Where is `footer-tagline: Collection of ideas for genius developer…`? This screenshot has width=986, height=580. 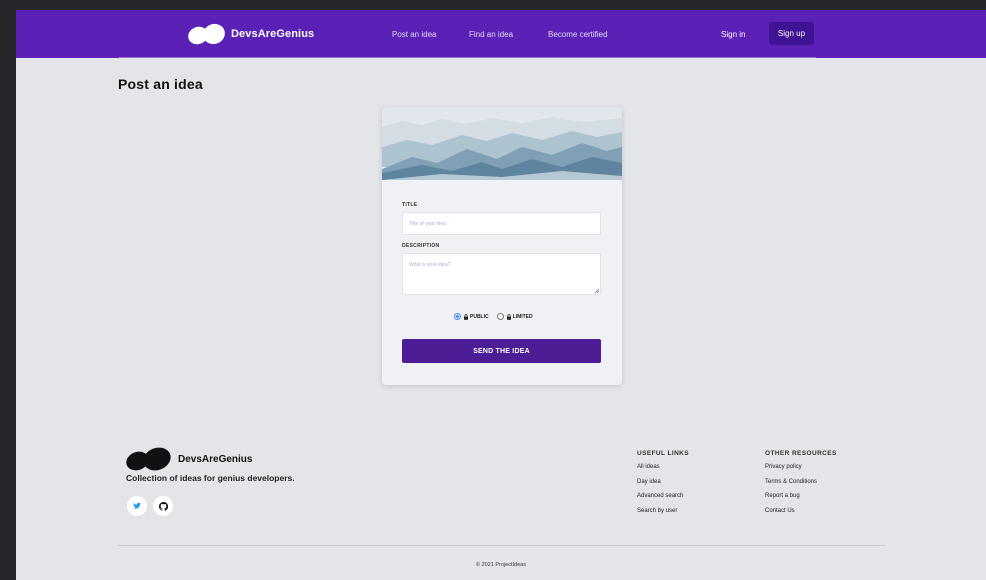 footer-tagline: Collection of ideas for genius developer… is located at coordinates (210, 478).